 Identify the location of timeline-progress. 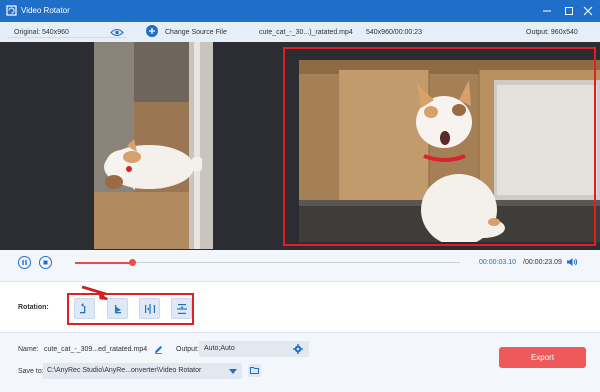
(104, 262).